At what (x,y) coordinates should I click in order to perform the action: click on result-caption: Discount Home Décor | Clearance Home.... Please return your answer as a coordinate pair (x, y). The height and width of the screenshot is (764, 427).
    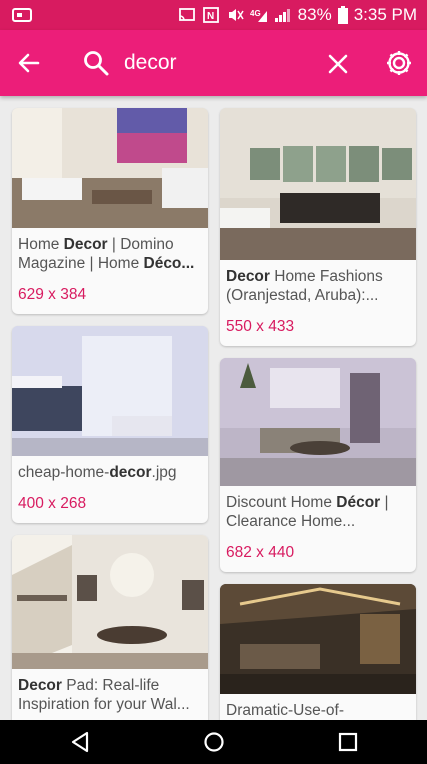
    Looking at the image, I should click on (307, 512).